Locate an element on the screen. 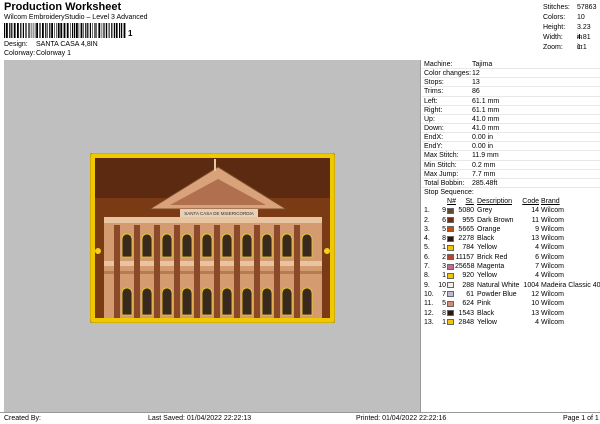 The image size is (600, 424). stop-row: 1. 9 5080 Grey 14 Wilcom is located at coordinates (511, 210).